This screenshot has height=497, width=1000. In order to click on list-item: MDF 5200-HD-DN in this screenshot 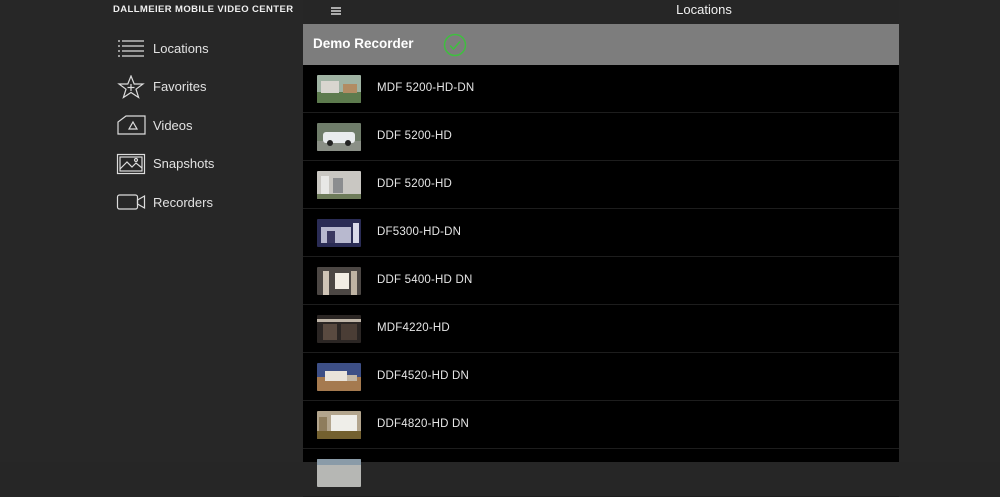, I will do `click(601, 89)`.